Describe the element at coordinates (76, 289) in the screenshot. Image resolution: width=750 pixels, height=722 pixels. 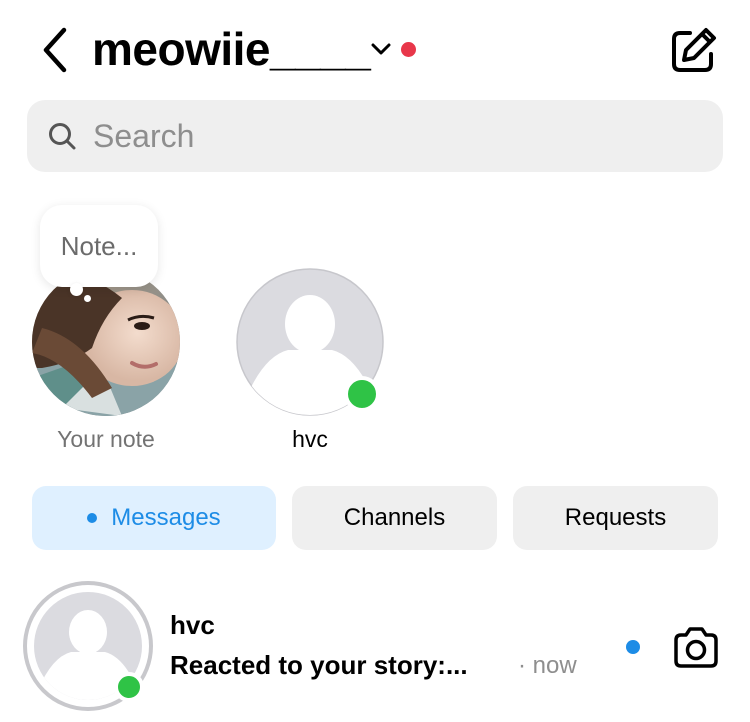
I see `note-bubble-tail` at that location.